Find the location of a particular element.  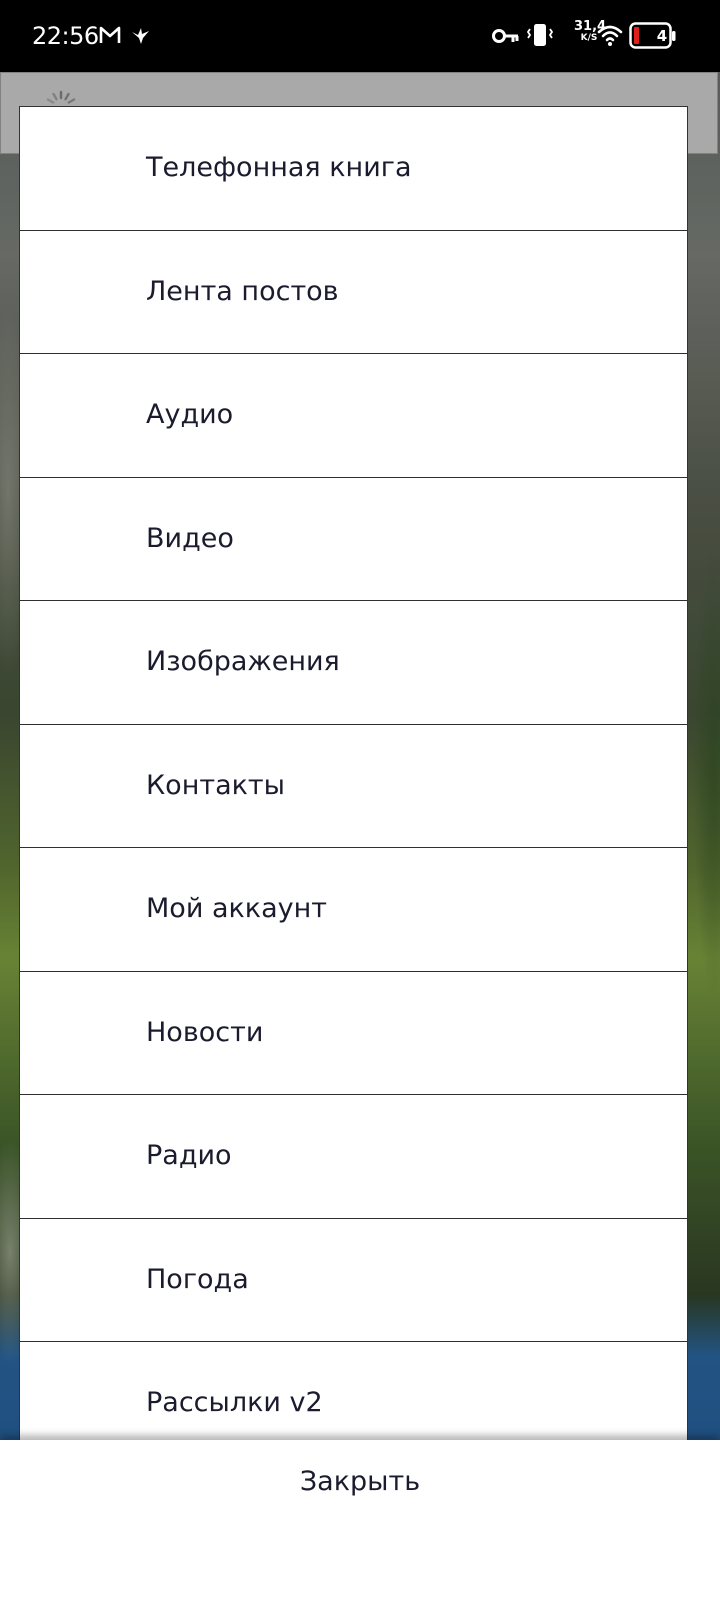

status-bar: 22:56 31,4 K/S 4 is located at coordinates (360, 36).